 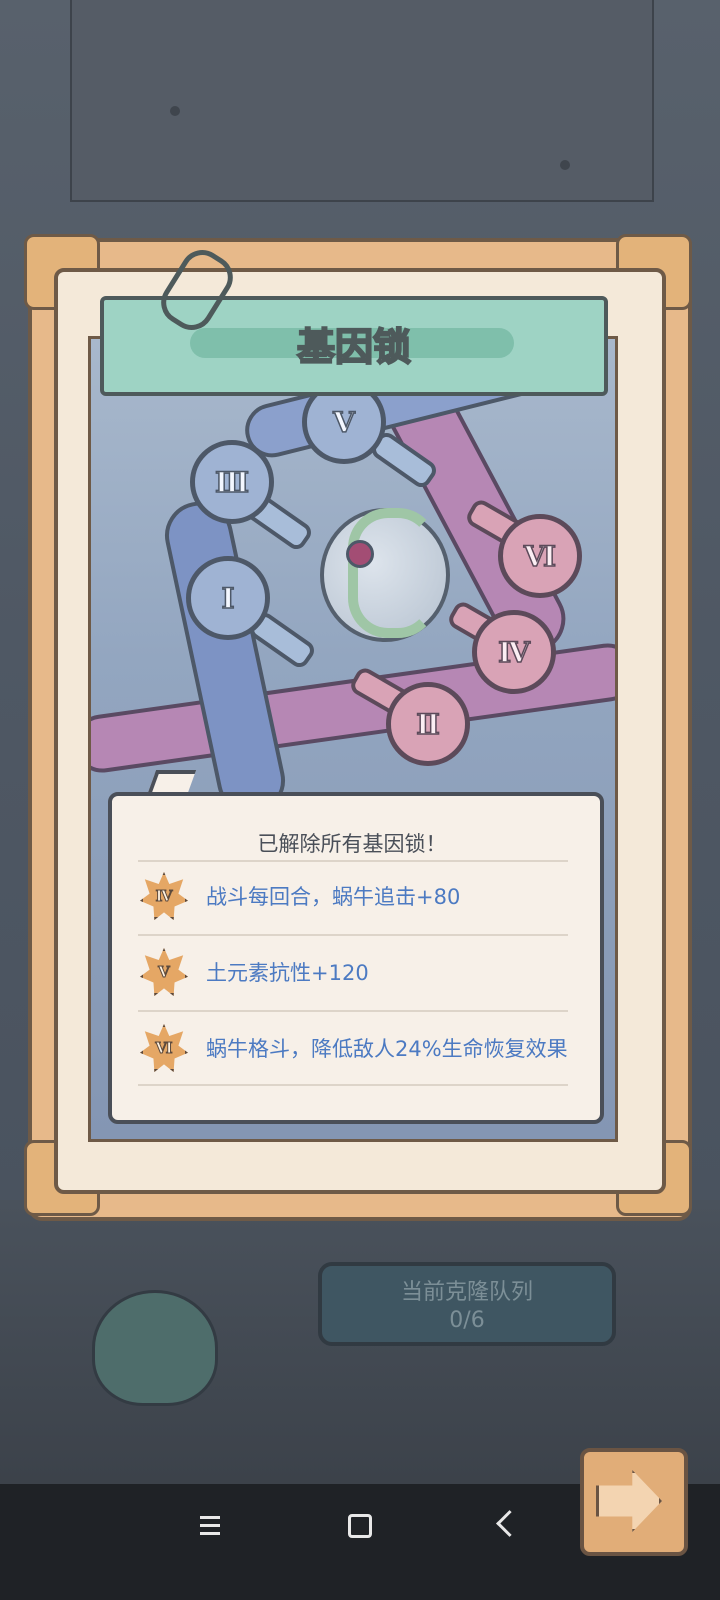 What do you see at coordinates (360, 554) in the screenshot?
I see `snail-eye-icon` at bounding box center [360, 554].